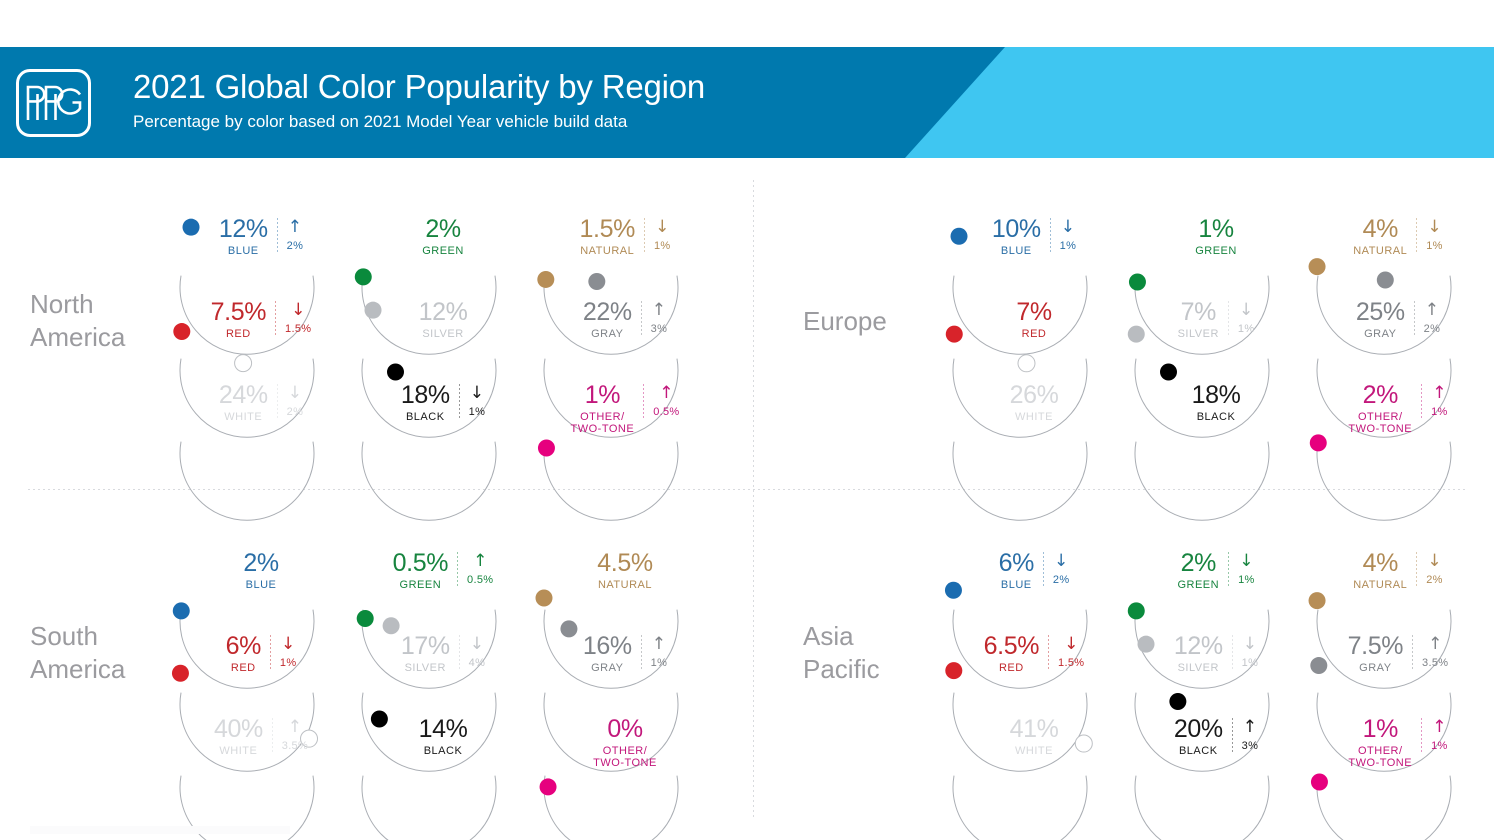 The height and width of the screenshot is (840, 1494). What do you see at coordinates (244, 653) in the screenshot?
I see `gauge-value-block: 6% RED` at bounding box center [244, 653].